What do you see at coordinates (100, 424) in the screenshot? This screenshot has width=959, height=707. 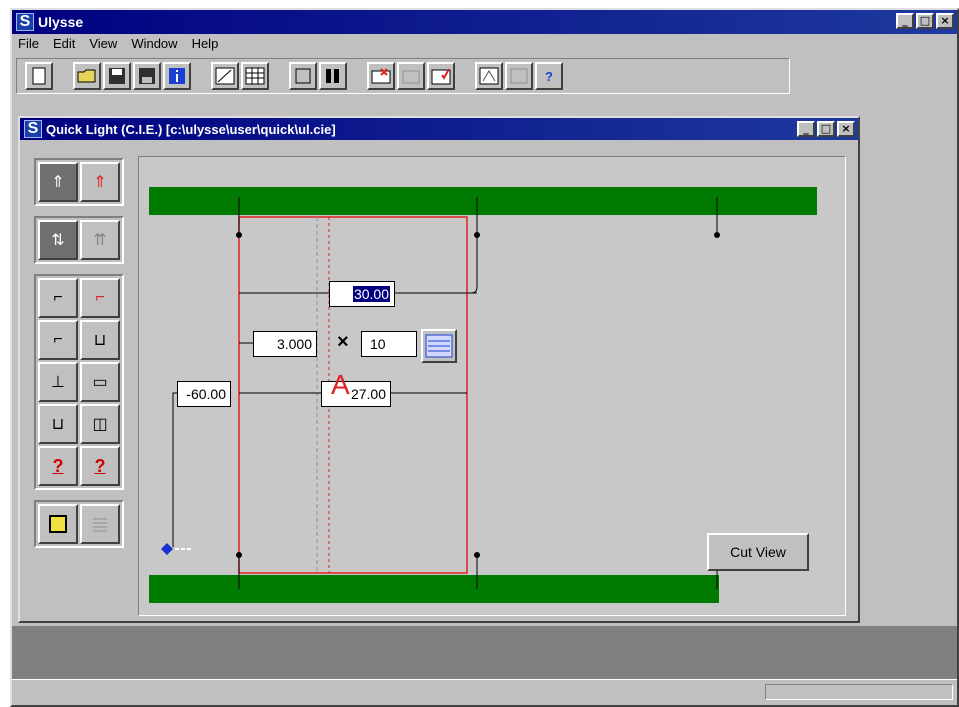 I see `box-double-icon: ◫` at bounding box center [100, 424].